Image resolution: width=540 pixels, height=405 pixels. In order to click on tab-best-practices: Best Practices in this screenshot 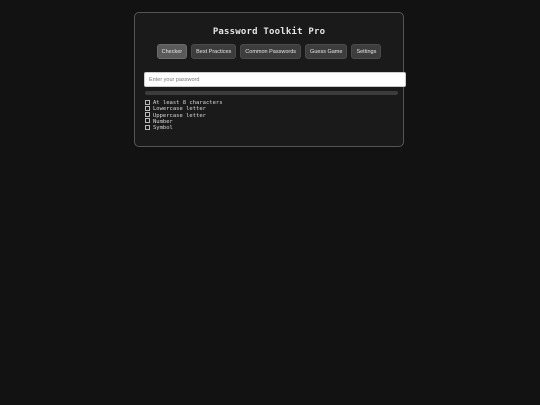, I will do `click(214, 51)`.